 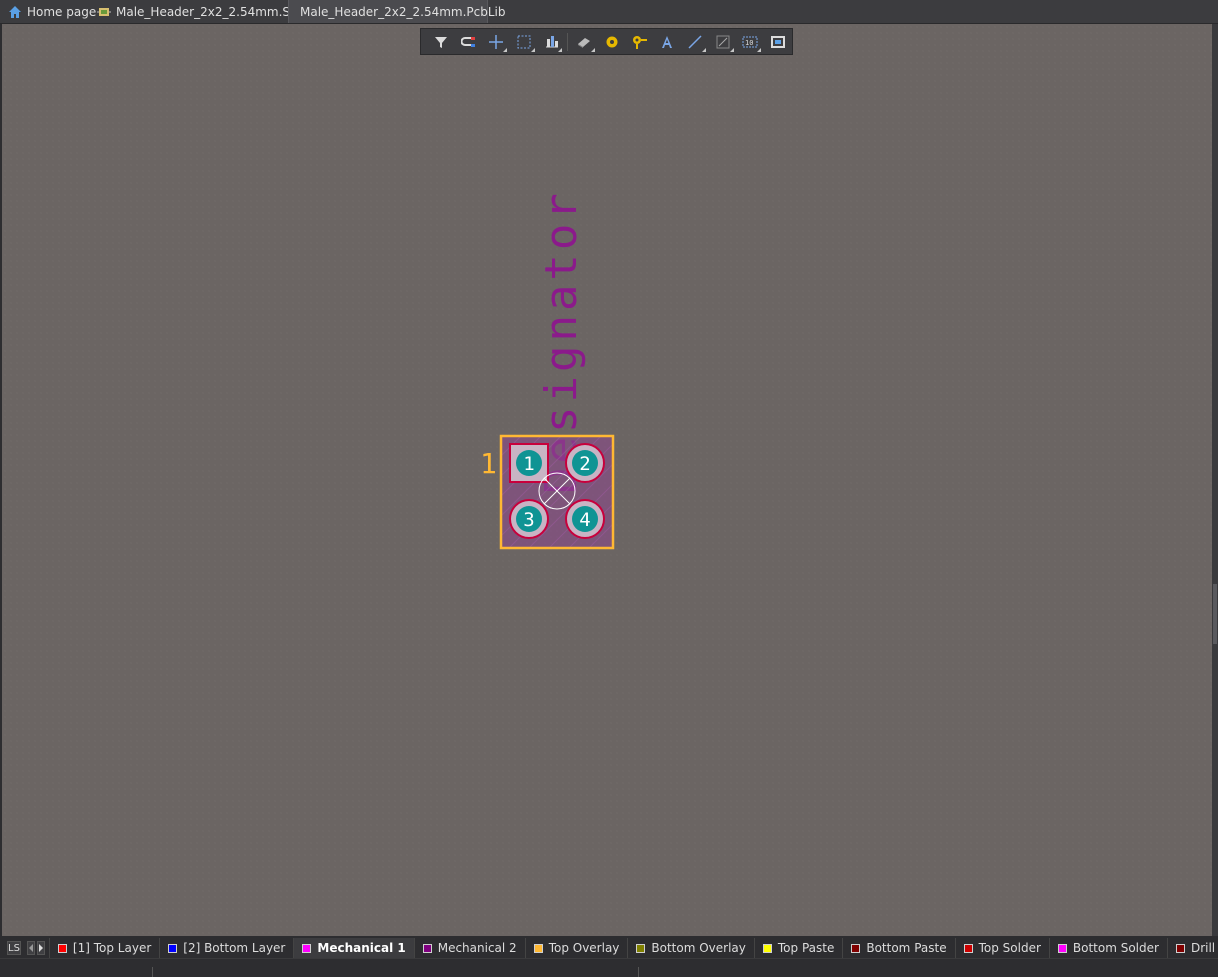 I want to click on layer-tab: Mechanical 1, so click(x=353, y=948).